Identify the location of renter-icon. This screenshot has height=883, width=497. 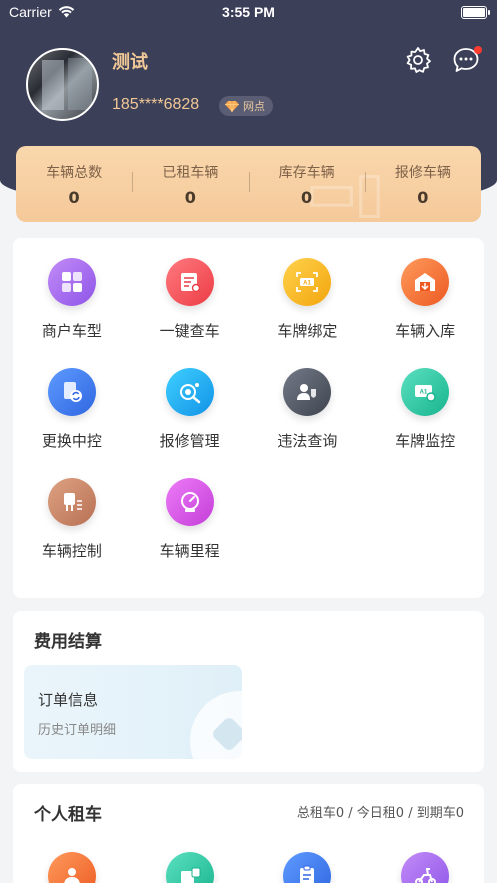
(71, 867).